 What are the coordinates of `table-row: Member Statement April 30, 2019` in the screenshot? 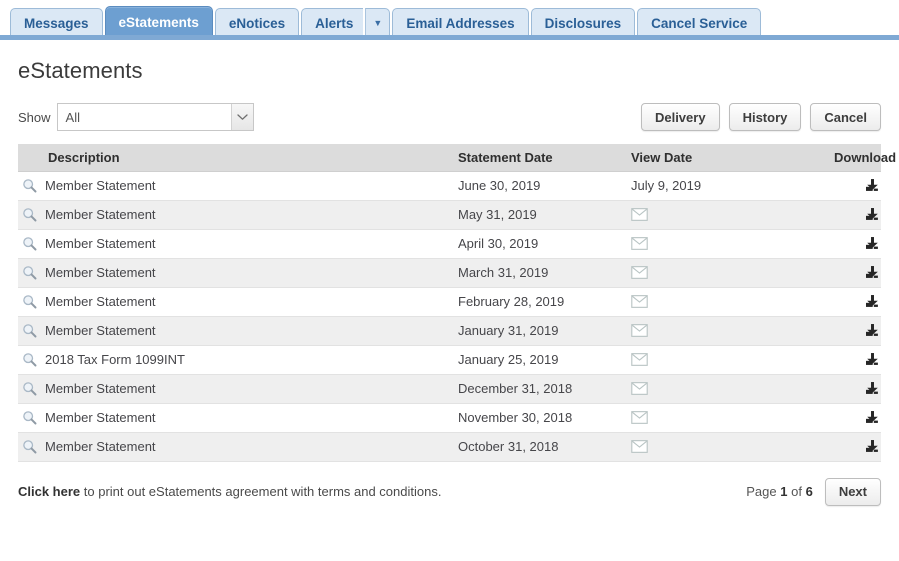 It's located at (449, 244).